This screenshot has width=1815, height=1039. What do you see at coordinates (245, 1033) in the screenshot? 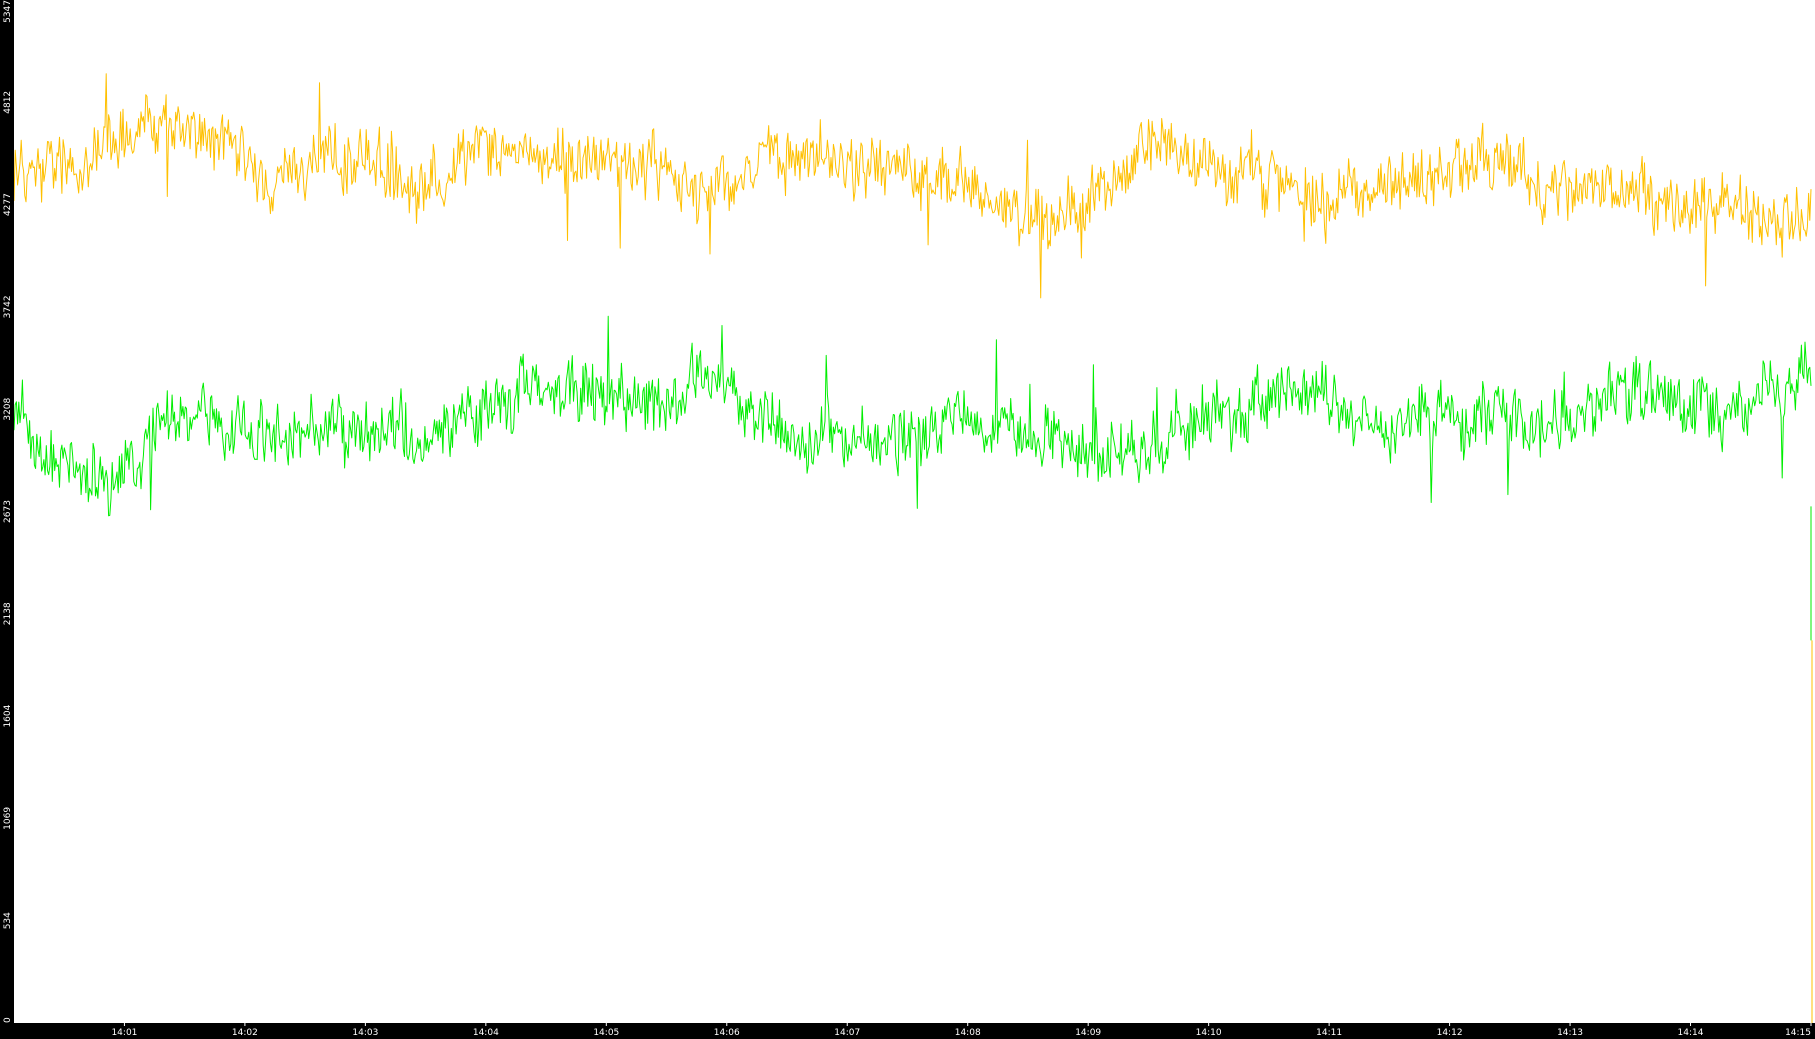
I see `x-tick-label: 14:02` at bounding box center [245, 1033].